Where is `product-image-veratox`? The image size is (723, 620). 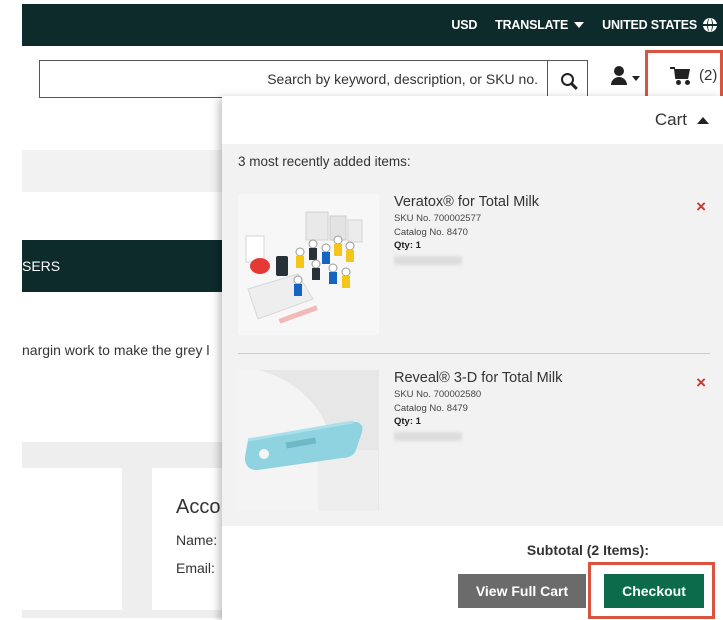
product-image-veratox is located at coordinates (308, 264).